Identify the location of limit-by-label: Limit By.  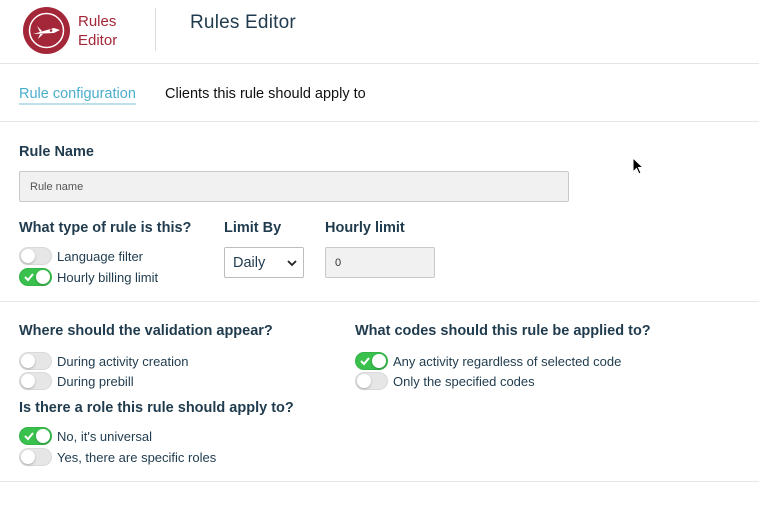
(253, 228).